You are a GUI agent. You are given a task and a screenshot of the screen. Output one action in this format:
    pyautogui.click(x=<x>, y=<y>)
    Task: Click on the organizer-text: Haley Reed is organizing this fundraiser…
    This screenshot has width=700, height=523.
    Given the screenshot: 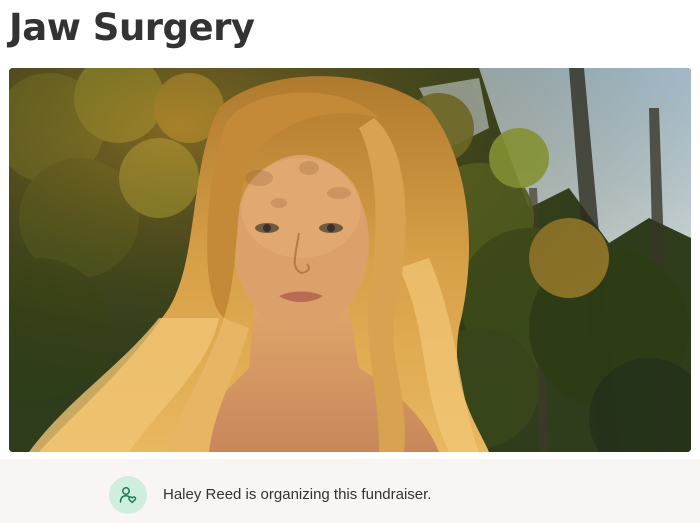 What is the action you would take?
    pyautogui.click(x=297, y=494)
    